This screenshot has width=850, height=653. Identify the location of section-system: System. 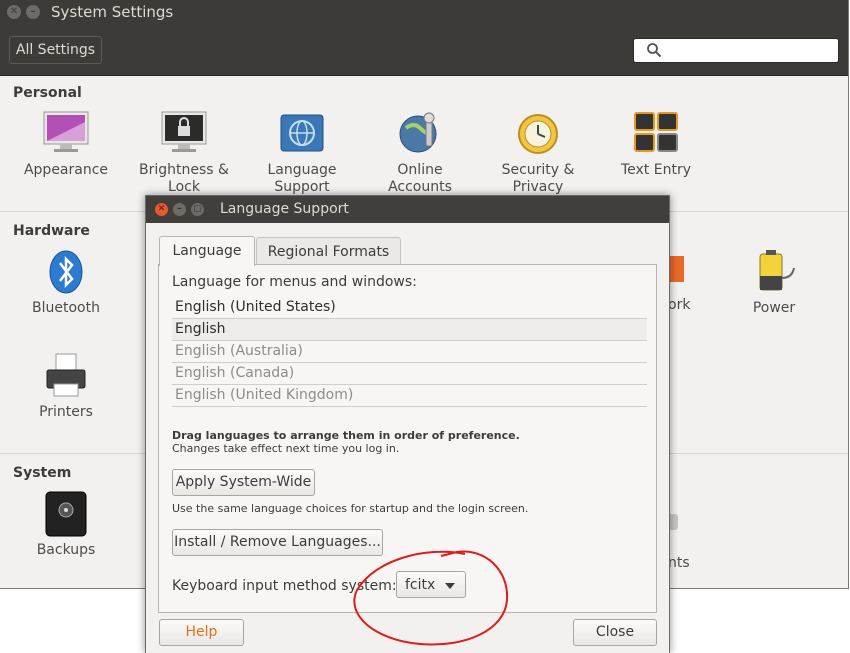
(42, 473).